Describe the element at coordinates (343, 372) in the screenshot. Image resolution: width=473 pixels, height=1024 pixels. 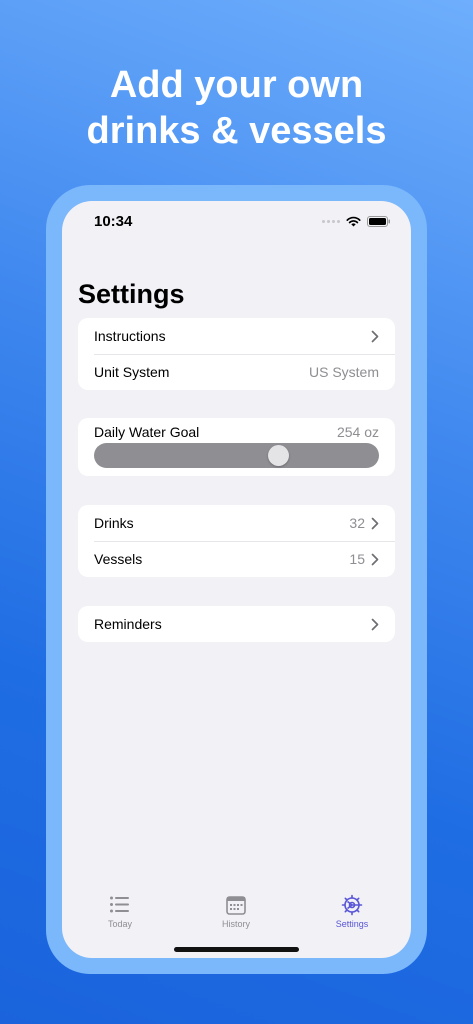
I see `unit-system-value: US System` at that location.